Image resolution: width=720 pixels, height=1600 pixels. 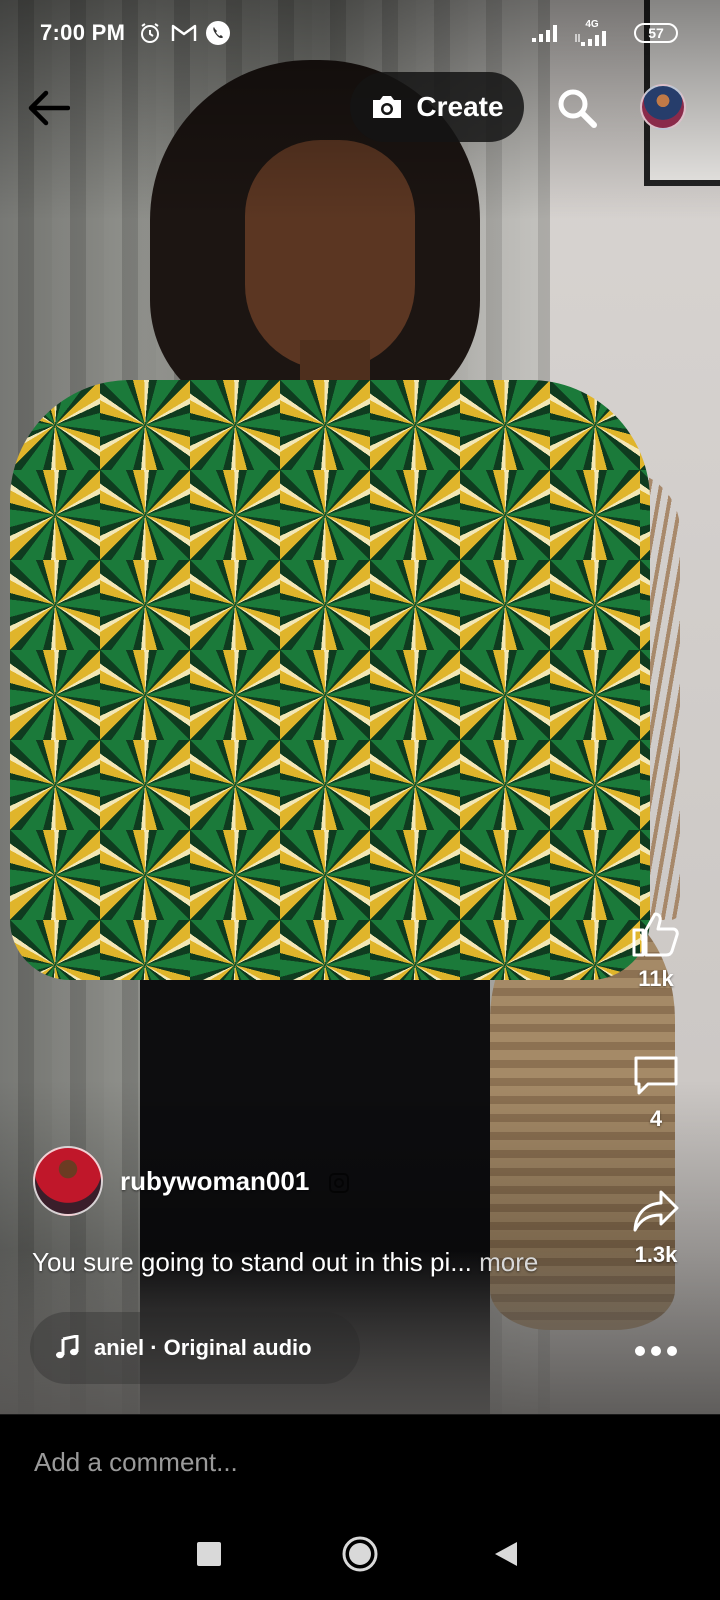 I want to click on home-circle-icon, so click(x=360, y=1554).